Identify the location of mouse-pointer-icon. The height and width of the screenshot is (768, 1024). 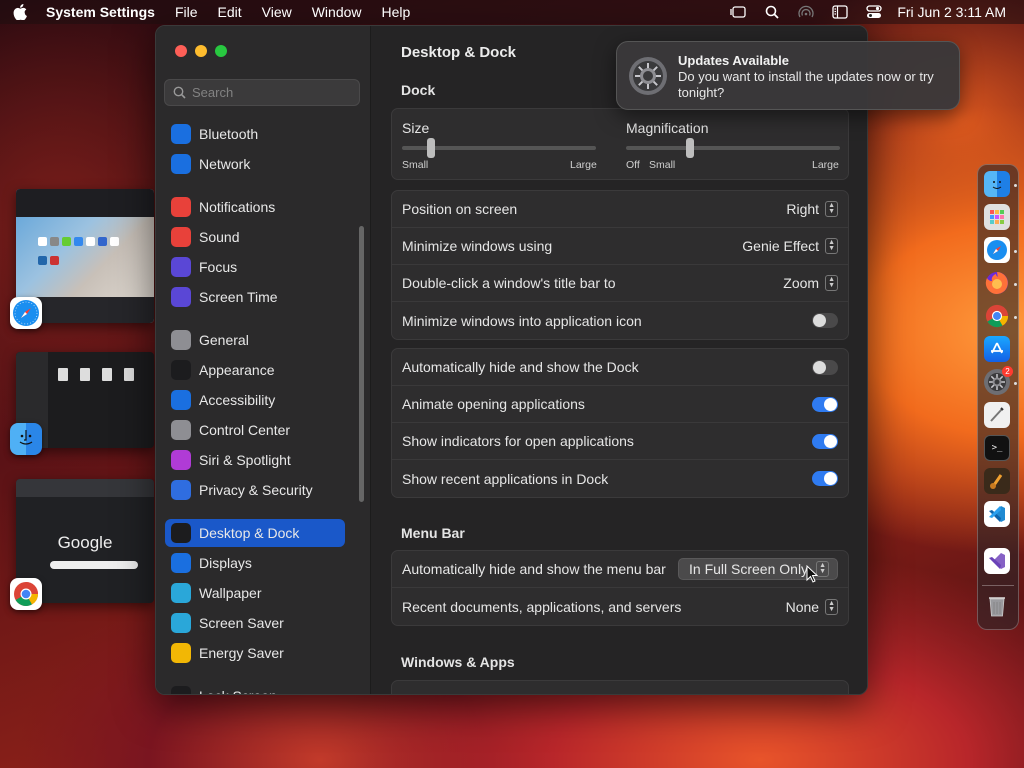
(812, 574).